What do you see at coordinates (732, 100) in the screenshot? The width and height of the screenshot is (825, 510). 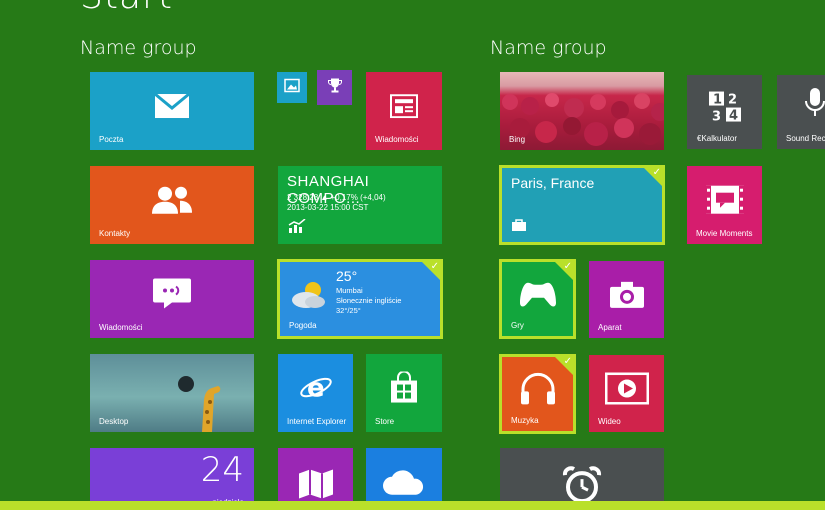 I see `svg-text: 2` at bounding box center [732, 100].